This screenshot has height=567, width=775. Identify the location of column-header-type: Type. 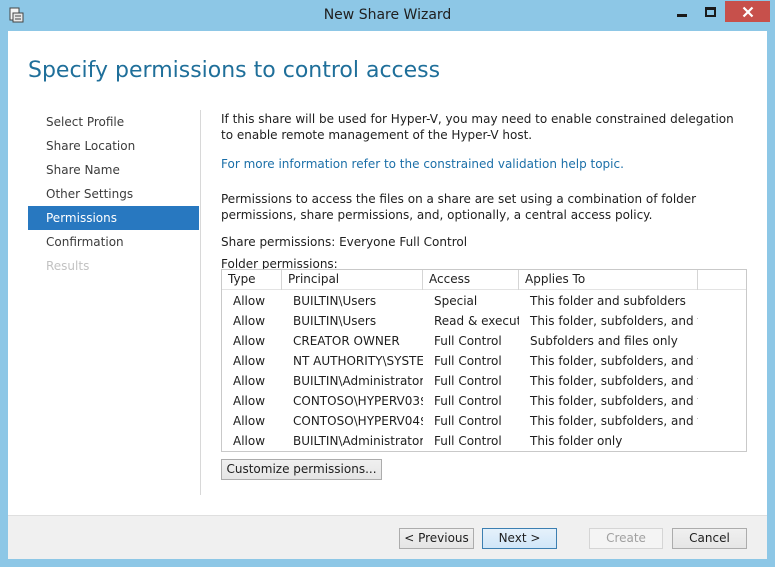
(252, 280).